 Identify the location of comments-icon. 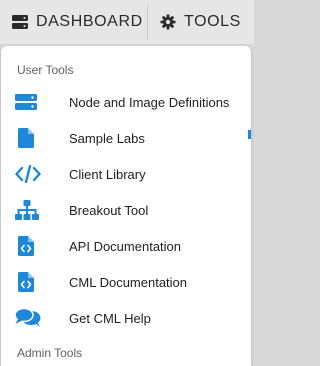
(35, 318).